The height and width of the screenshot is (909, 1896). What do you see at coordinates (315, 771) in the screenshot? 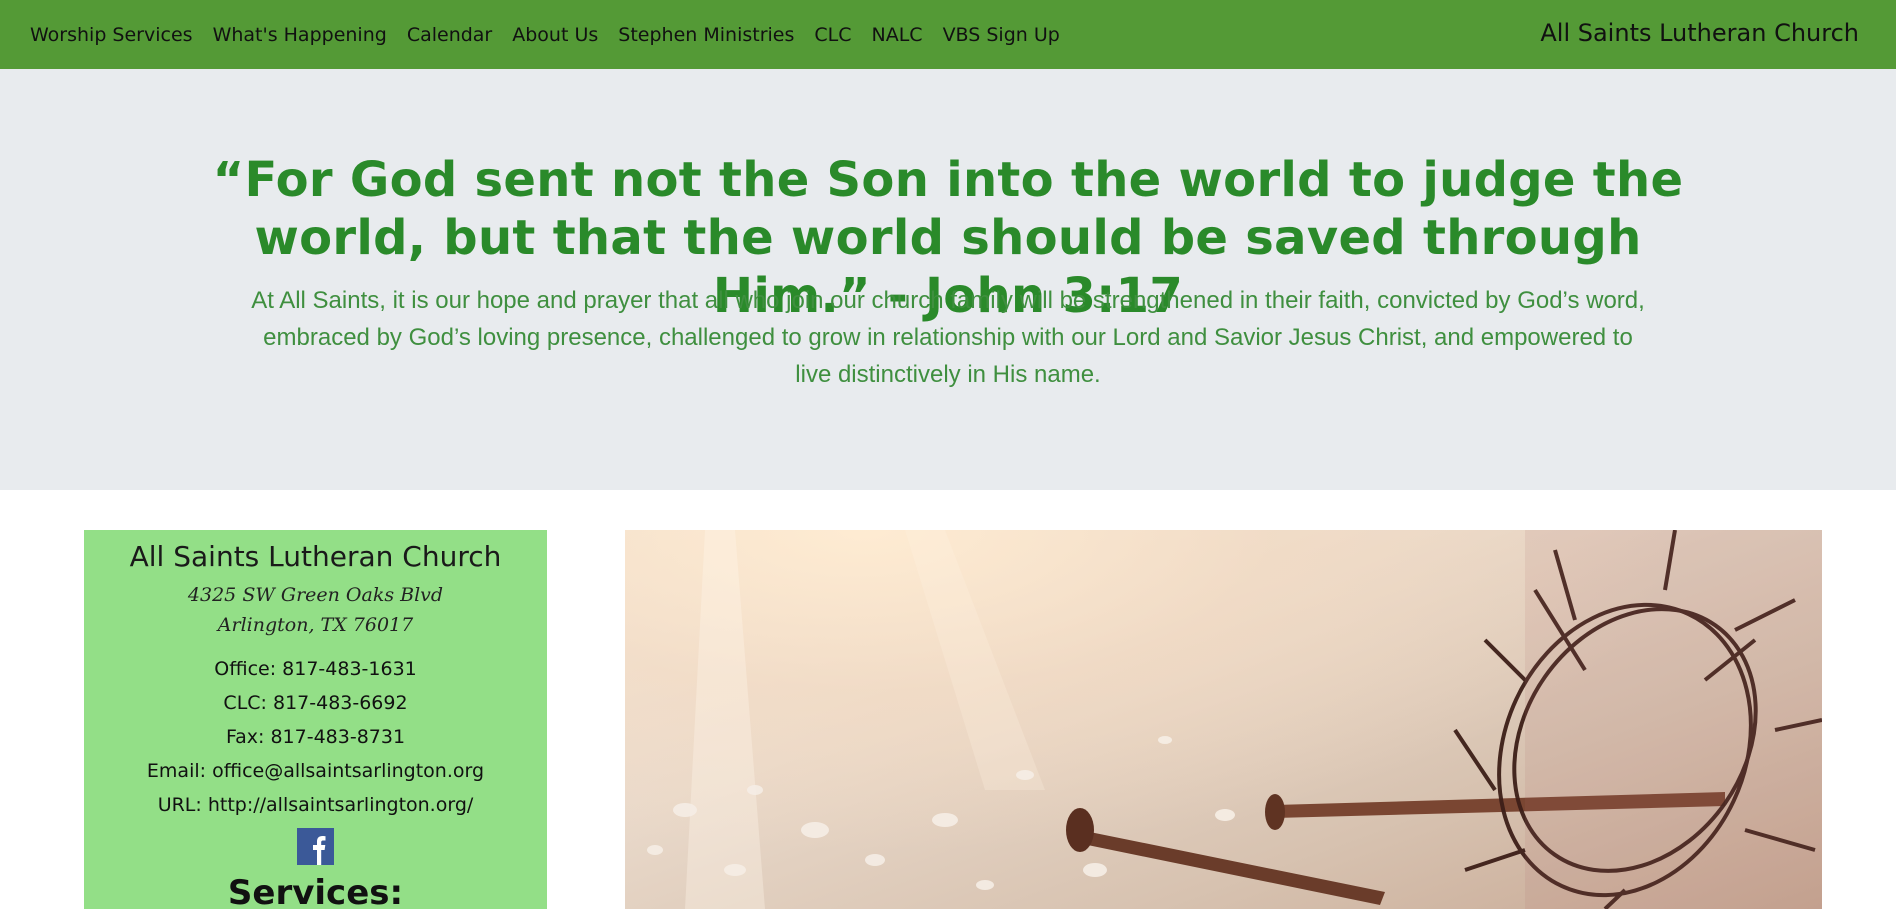
I see `email-link: Email: office@allsaintsarlington.org` at bounding box center [315, 771].